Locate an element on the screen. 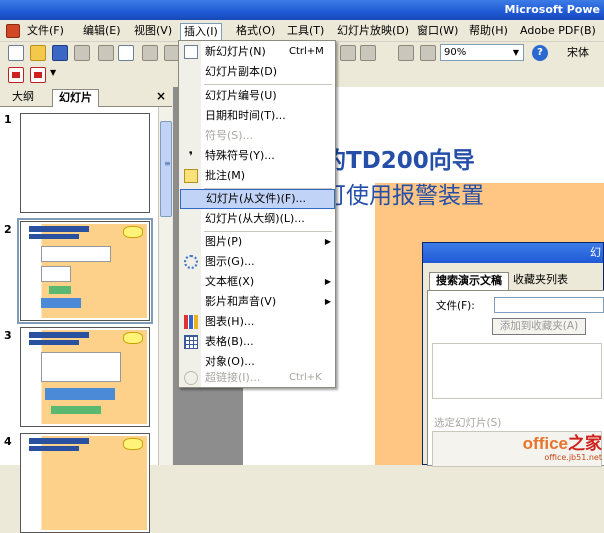 The width and height of the screenshot is (604, 533). watermark-brand-suffix: 之家 is located at coordinates (585, 443).